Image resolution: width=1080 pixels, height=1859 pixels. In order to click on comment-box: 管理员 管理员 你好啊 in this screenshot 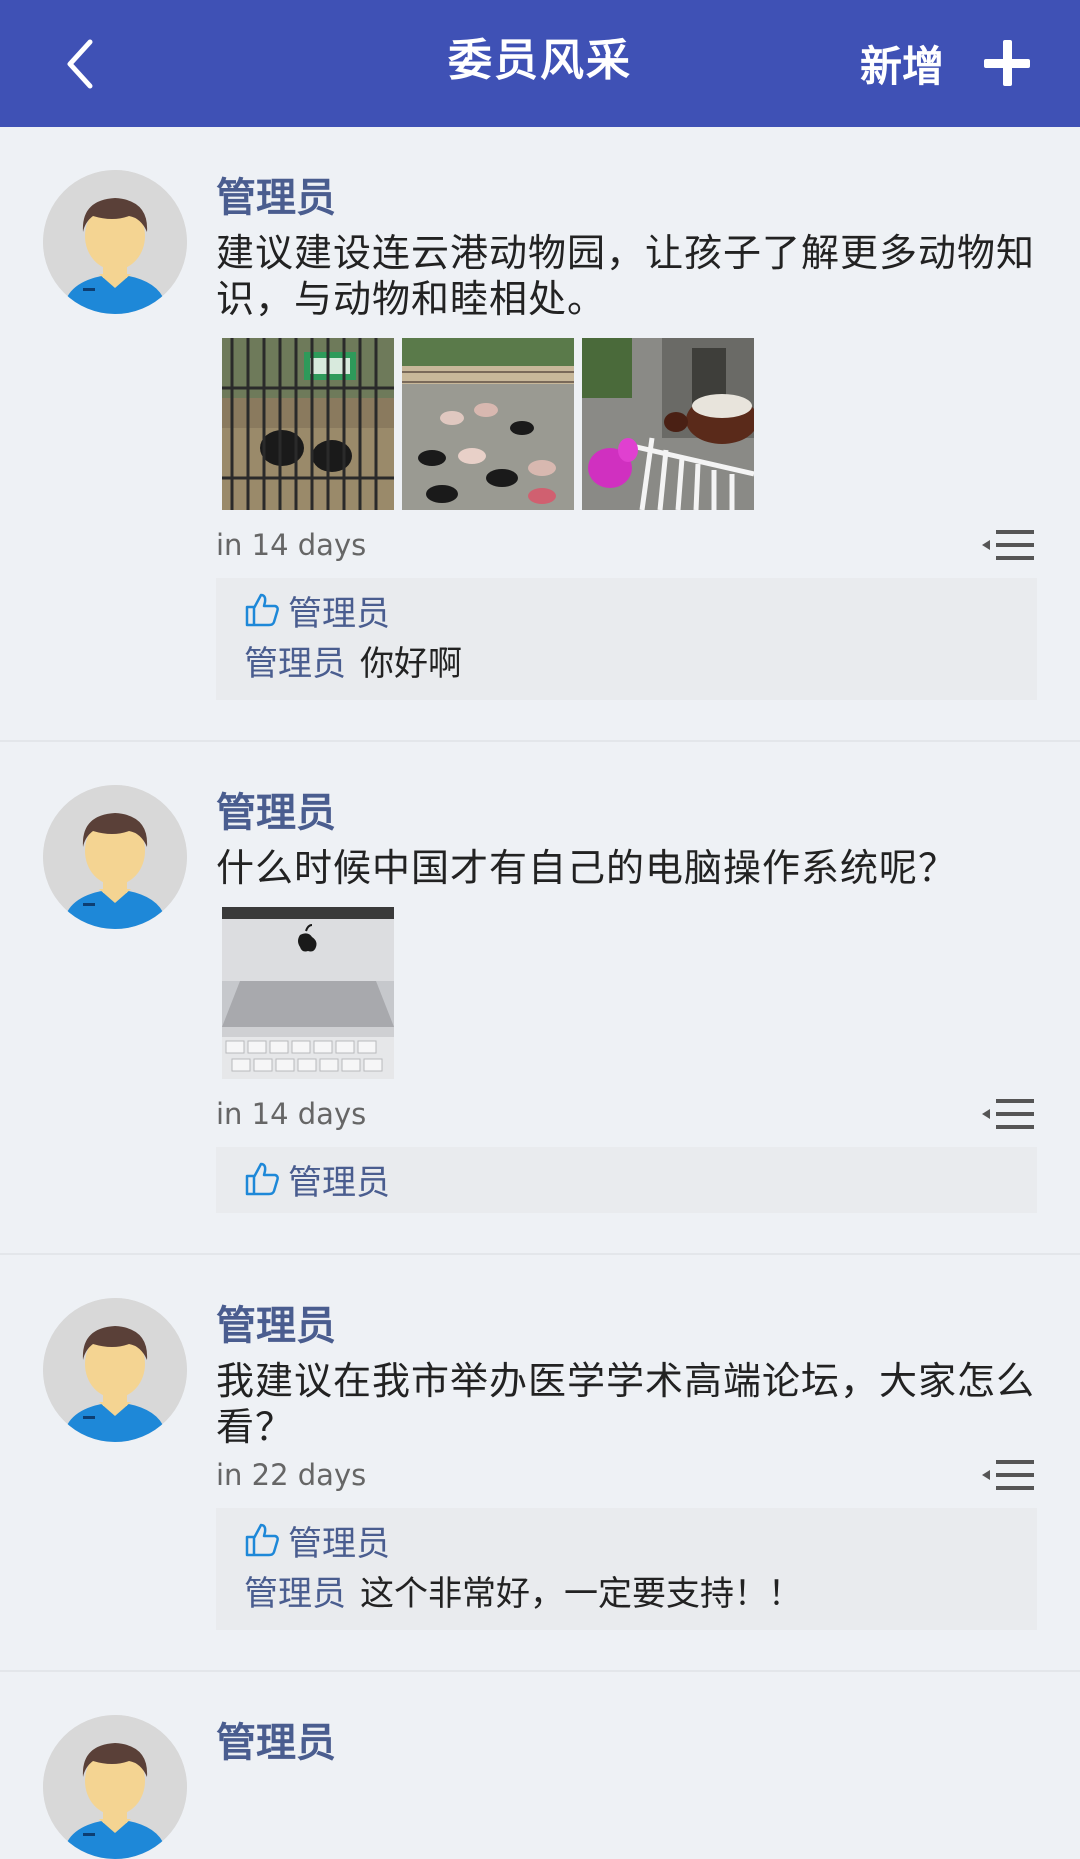, I will do `click(626, 639)`.